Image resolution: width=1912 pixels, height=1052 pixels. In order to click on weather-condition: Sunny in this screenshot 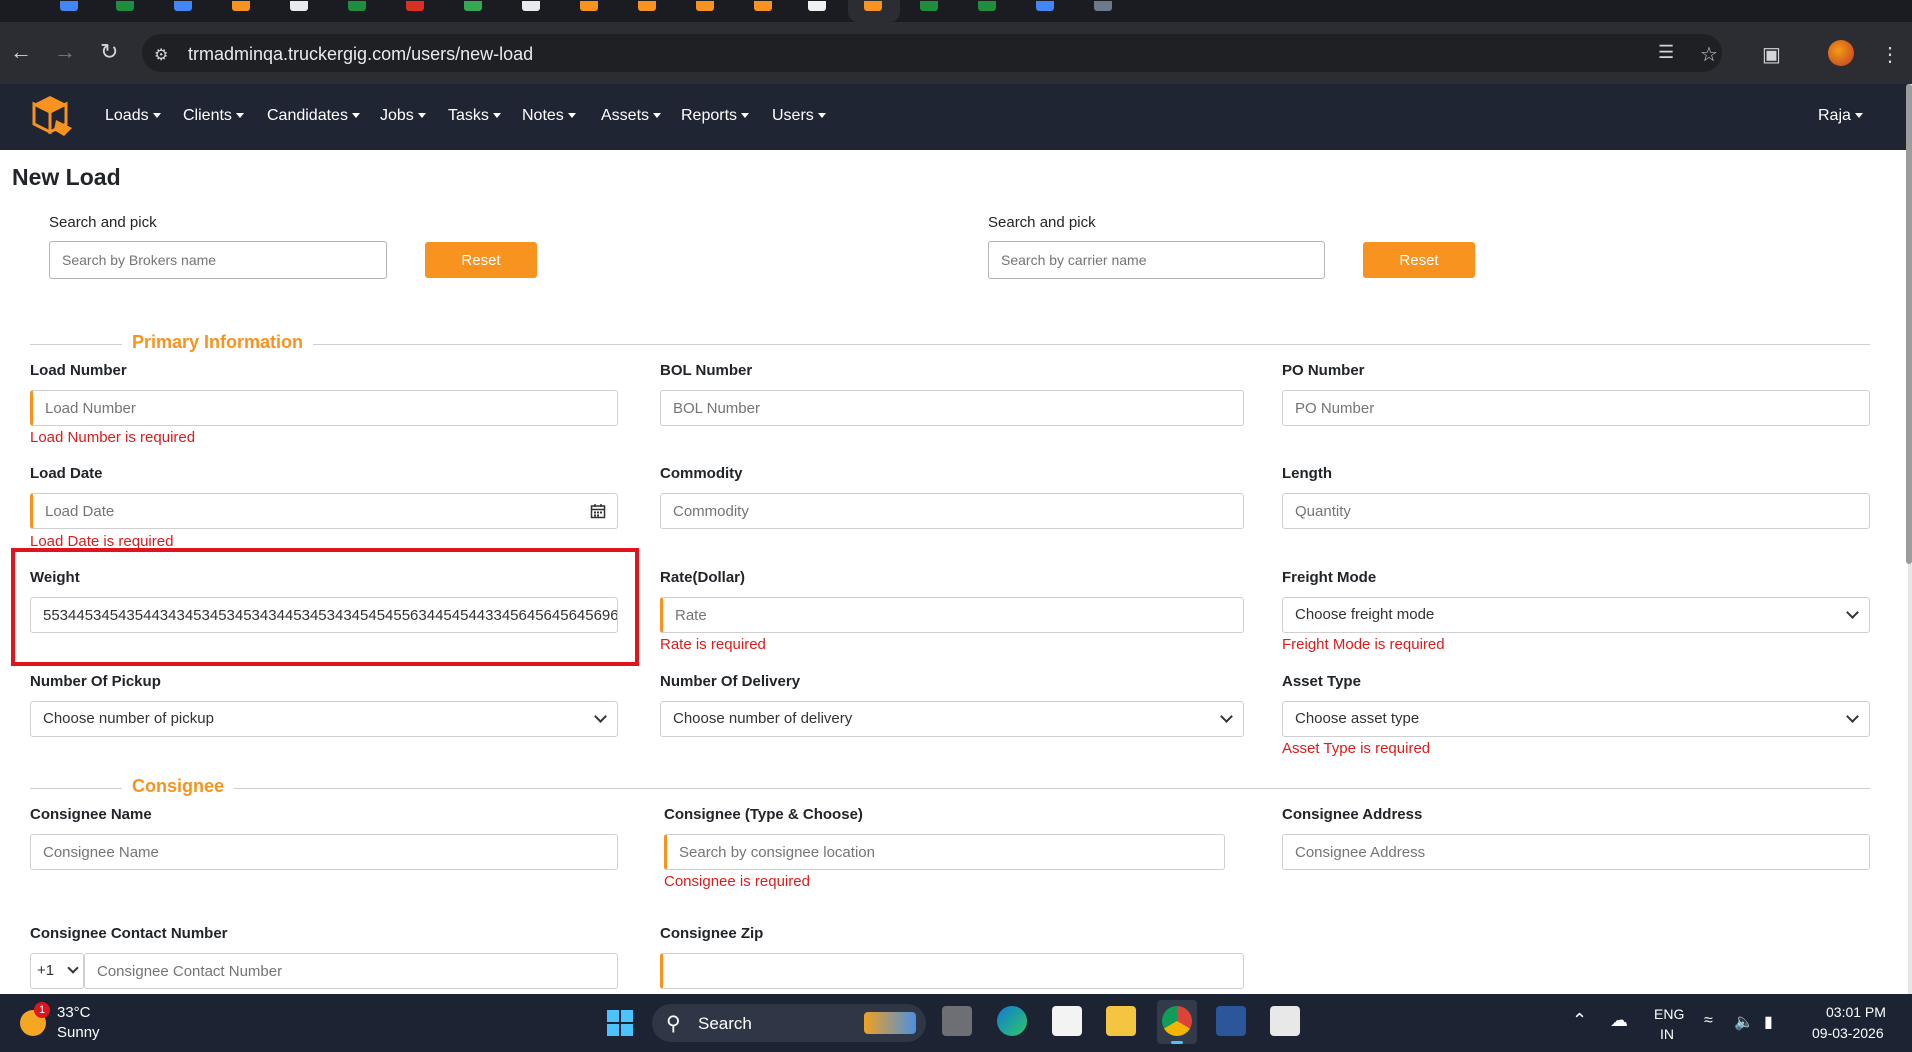, I will do `click(78, 1032)`.